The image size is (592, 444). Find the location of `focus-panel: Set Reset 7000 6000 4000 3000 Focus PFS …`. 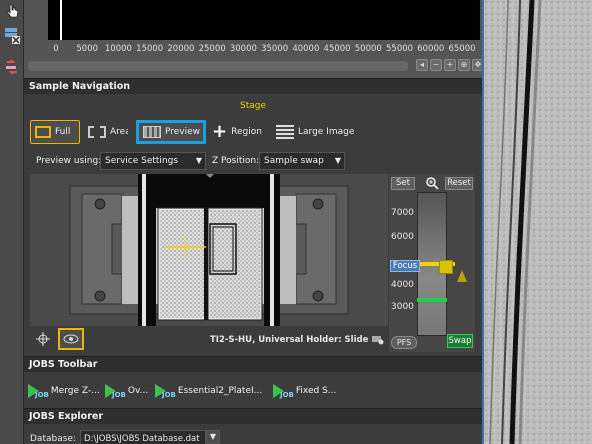

focus-panel: Set Reset 7000 6000 4000 3000 Focus PFS … is located at coordinates (432, 263).